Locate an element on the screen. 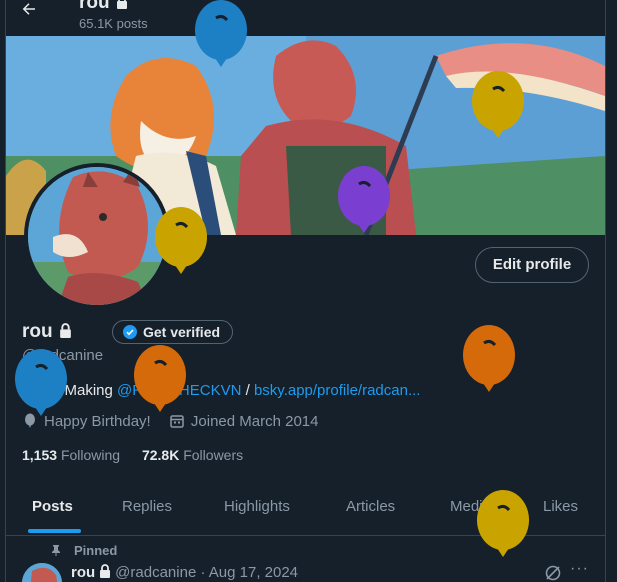  tab-posts: Posts is located at coordinates (52, 510).